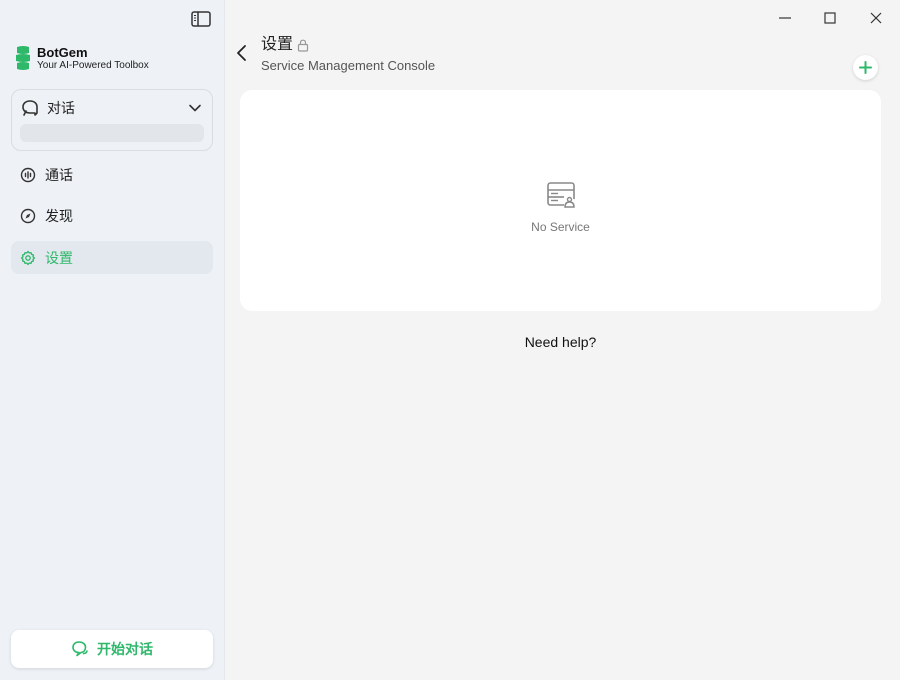 This screenshot has width=900, height=680. I want to click on page-title: 设置, so click(285, 45).